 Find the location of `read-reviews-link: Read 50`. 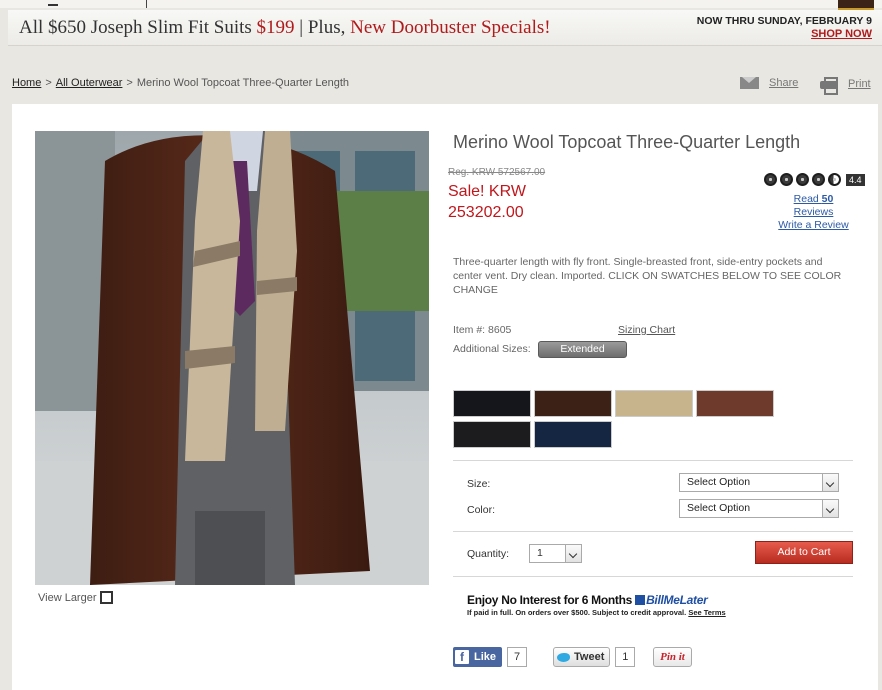

read-reviews-link: Read 50 is located at coordinates (814, 199).